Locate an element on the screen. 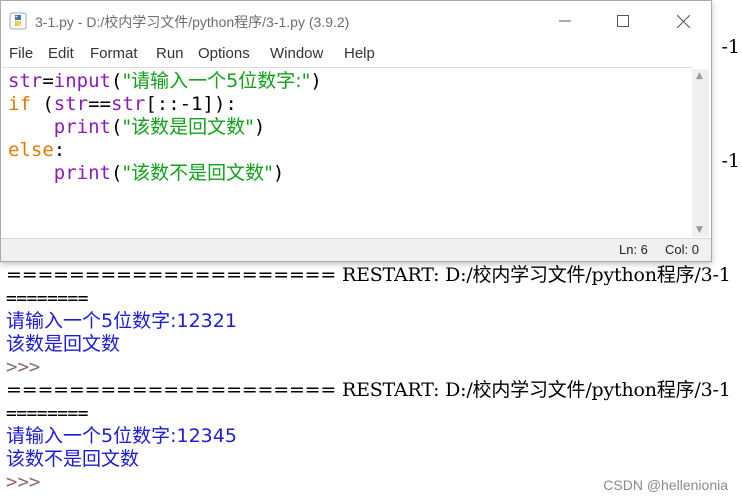 This screenshot has height=499, width=742. menu-format: Format is located at coordinates (114, 53).